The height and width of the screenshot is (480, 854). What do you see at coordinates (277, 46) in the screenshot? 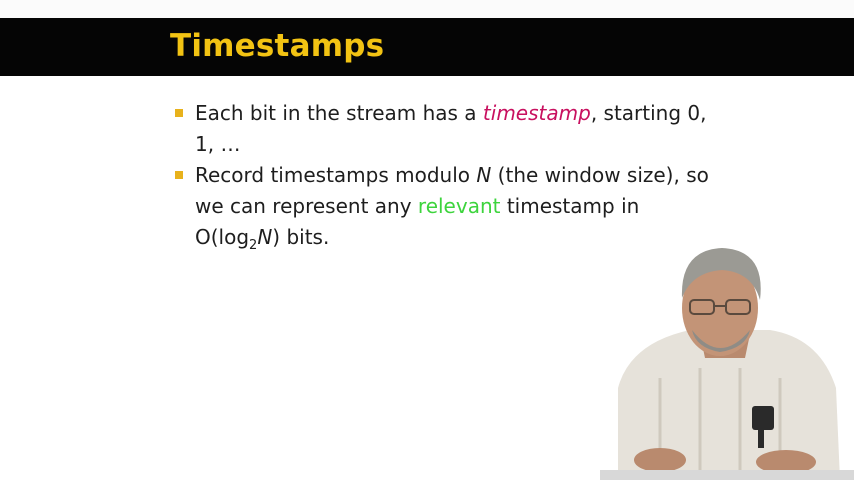
I see `slide-title: Timestamps` at bounding box center [277, 46].